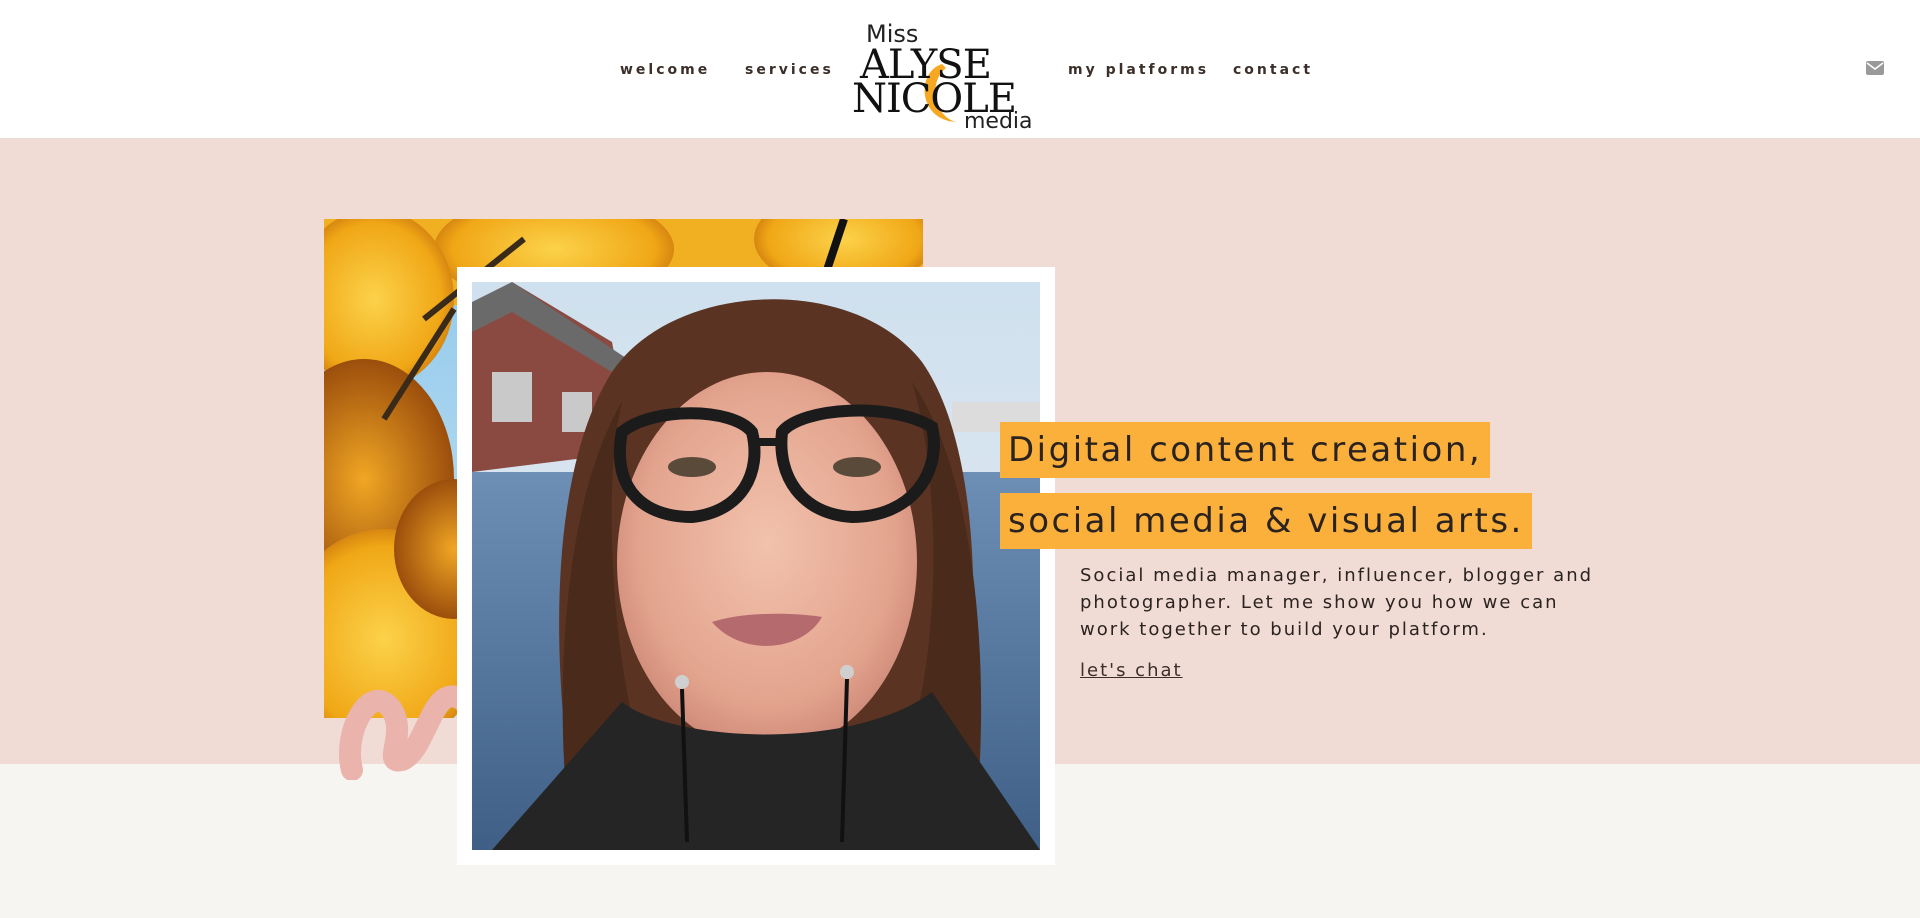 The width and height of the screenshot is (1920, 918). I want to click on logo-media: media, so click(998, 119).